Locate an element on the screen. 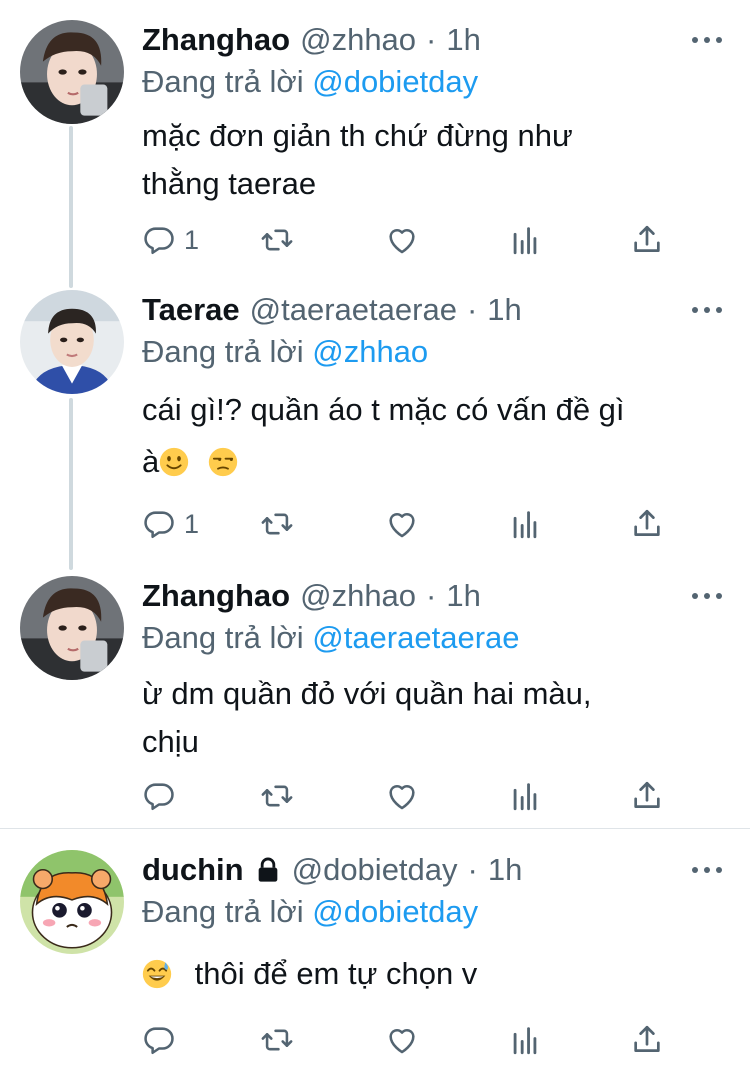 This screenshot has width=750, height=1071. display-name: Taerae is located at coordinates (191, 310).